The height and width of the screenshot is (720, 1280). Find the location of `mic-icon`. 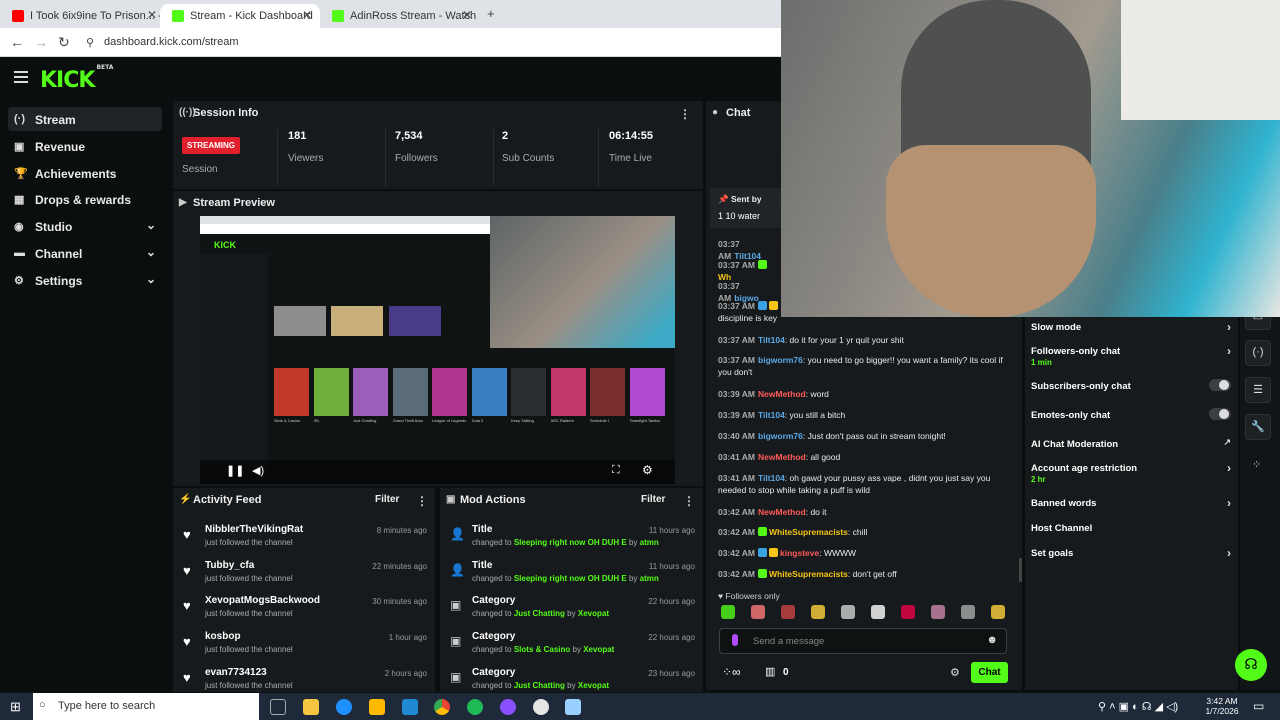

mic-icon is located at coordinates (735, 640).